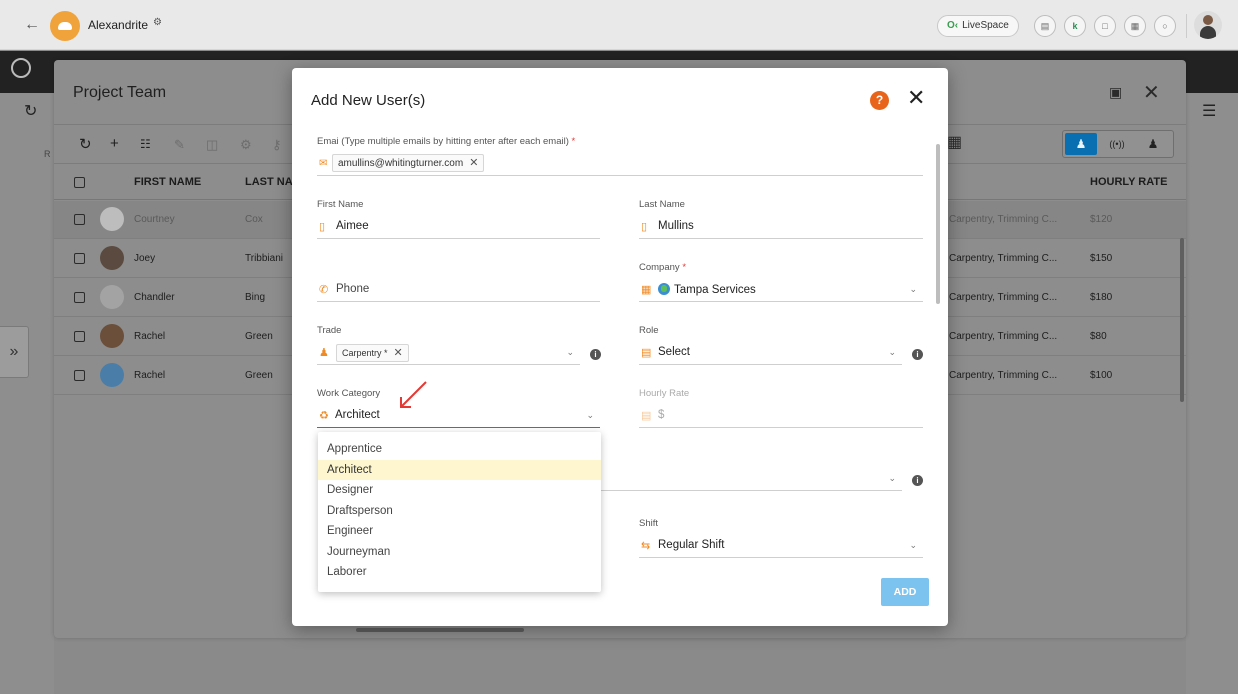  What do you see at coordinates (1212, 393) in the screenshot?
I see `right-rail: ☰` at bounding box center [1212, 393].